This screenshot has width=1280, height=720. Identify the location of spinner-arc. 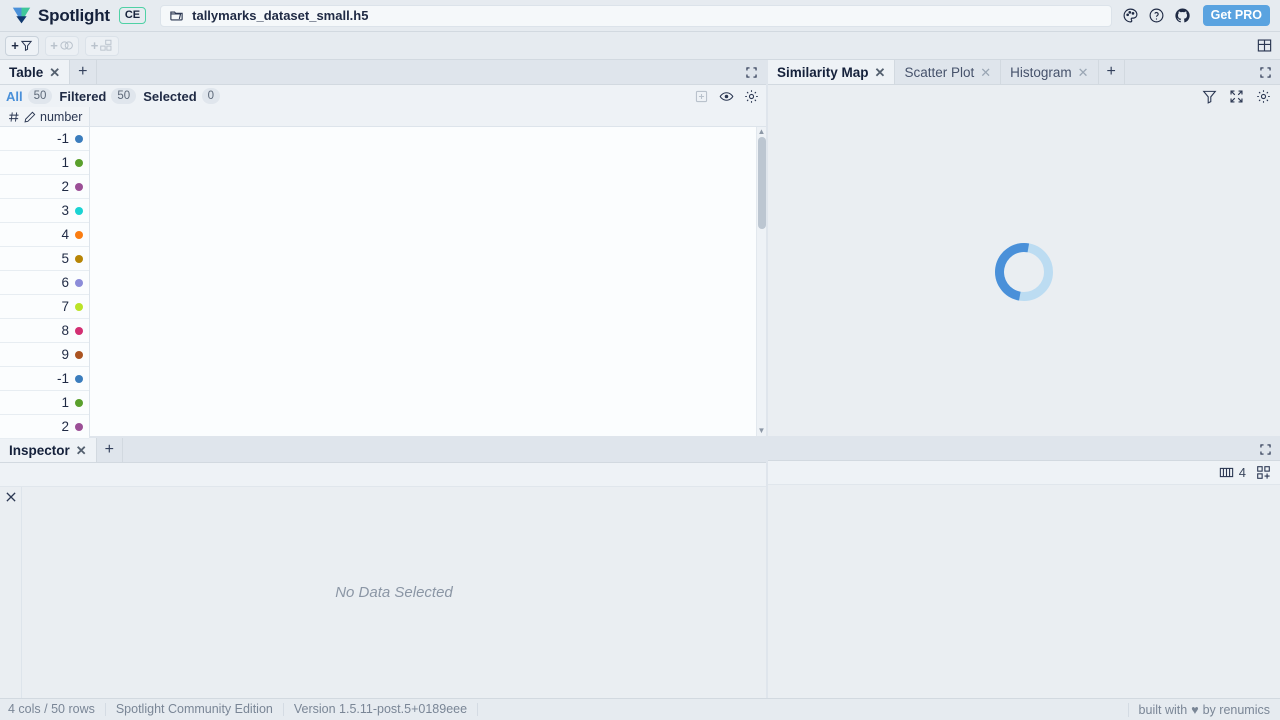
(1024, 271).